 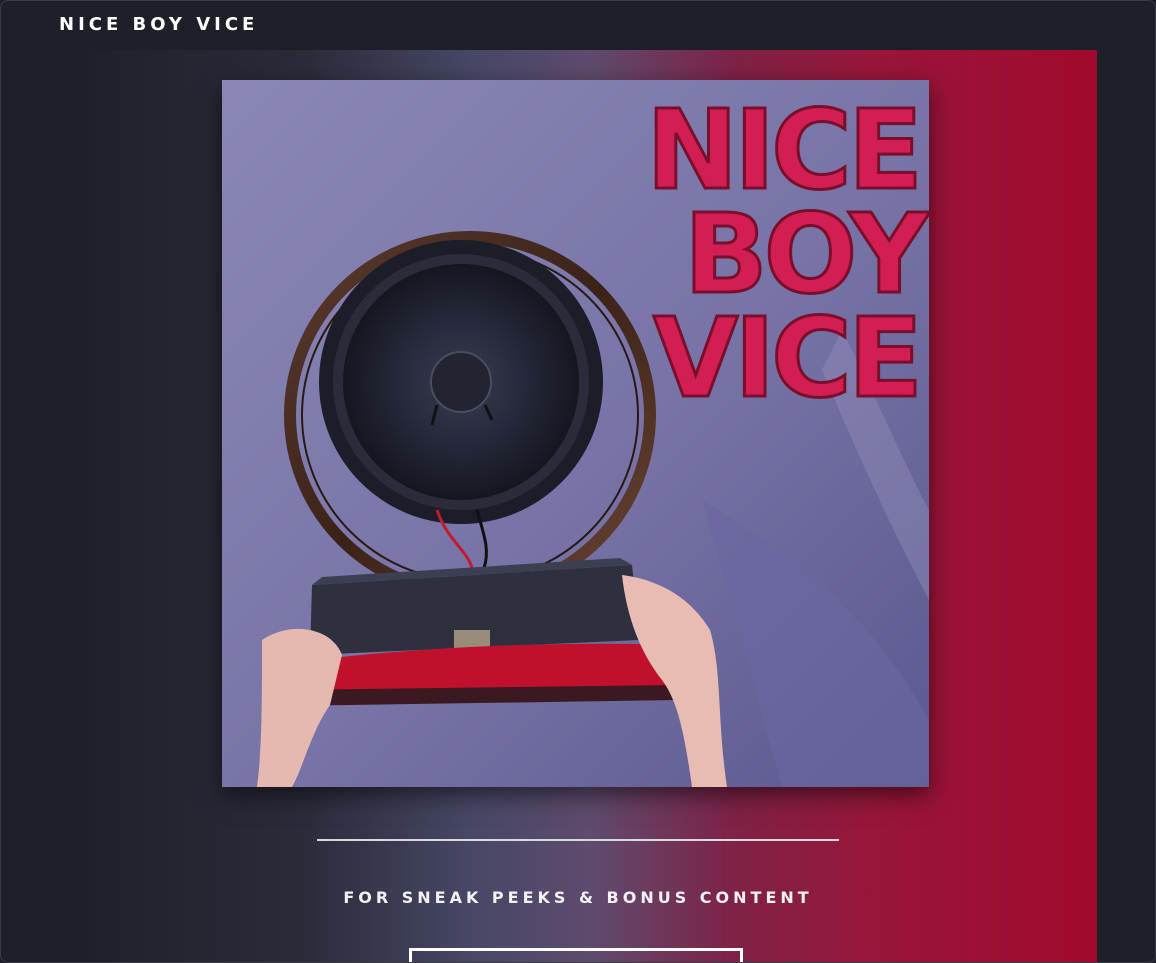 What do you see at coordinates (158, 24) in the screenshot?
I see `site-title: NICE BOY VICE` at bounding box center [158, 24].